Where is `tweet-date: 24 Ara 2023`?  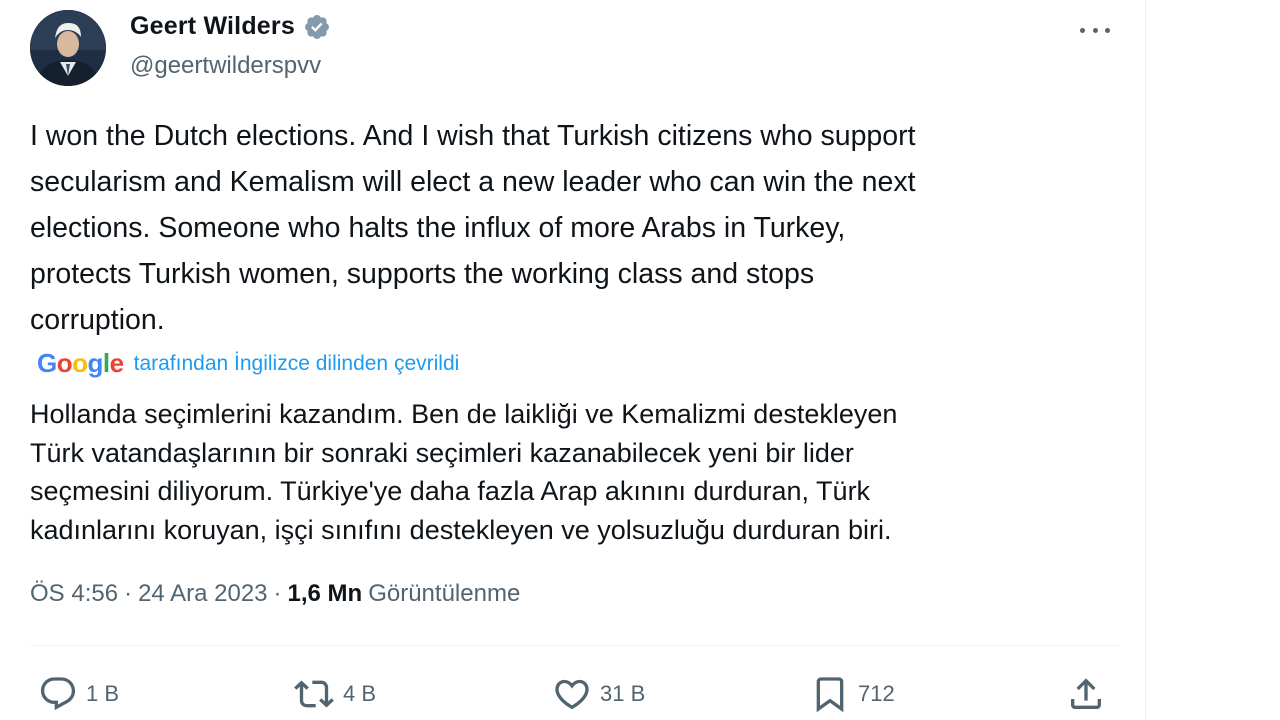 tweet-date: 24 Ara 2023 is located at coordinates (202, 594).